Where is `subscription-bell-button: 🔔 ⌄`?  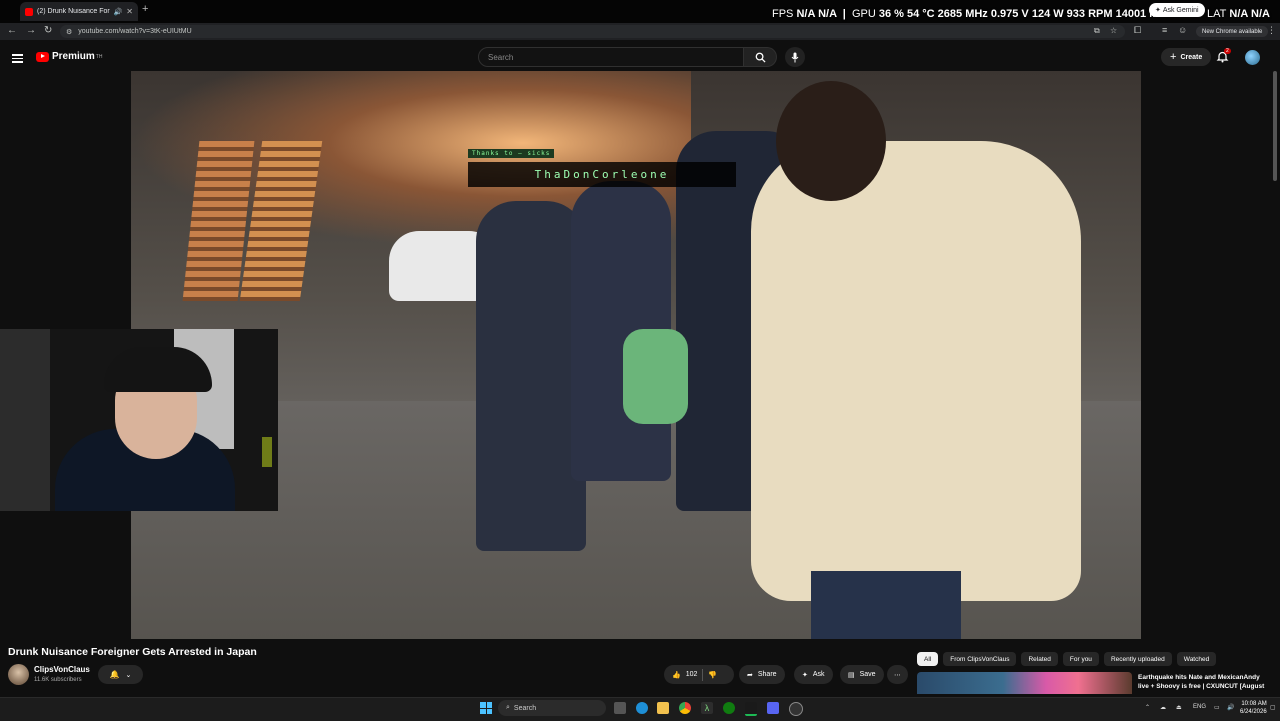 subscription-bell-button: 🔔 ⌄ is located at coordinates (120, 674).